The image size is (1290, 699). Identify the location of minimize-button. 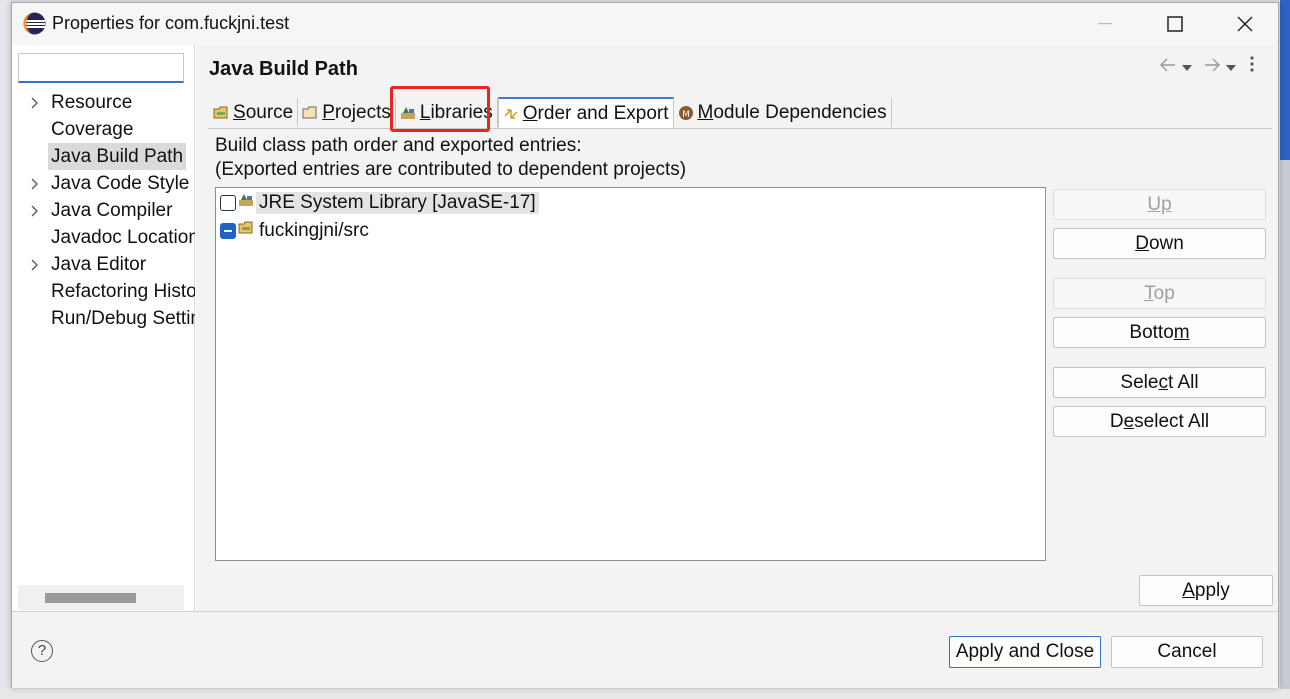
(1105, 24).